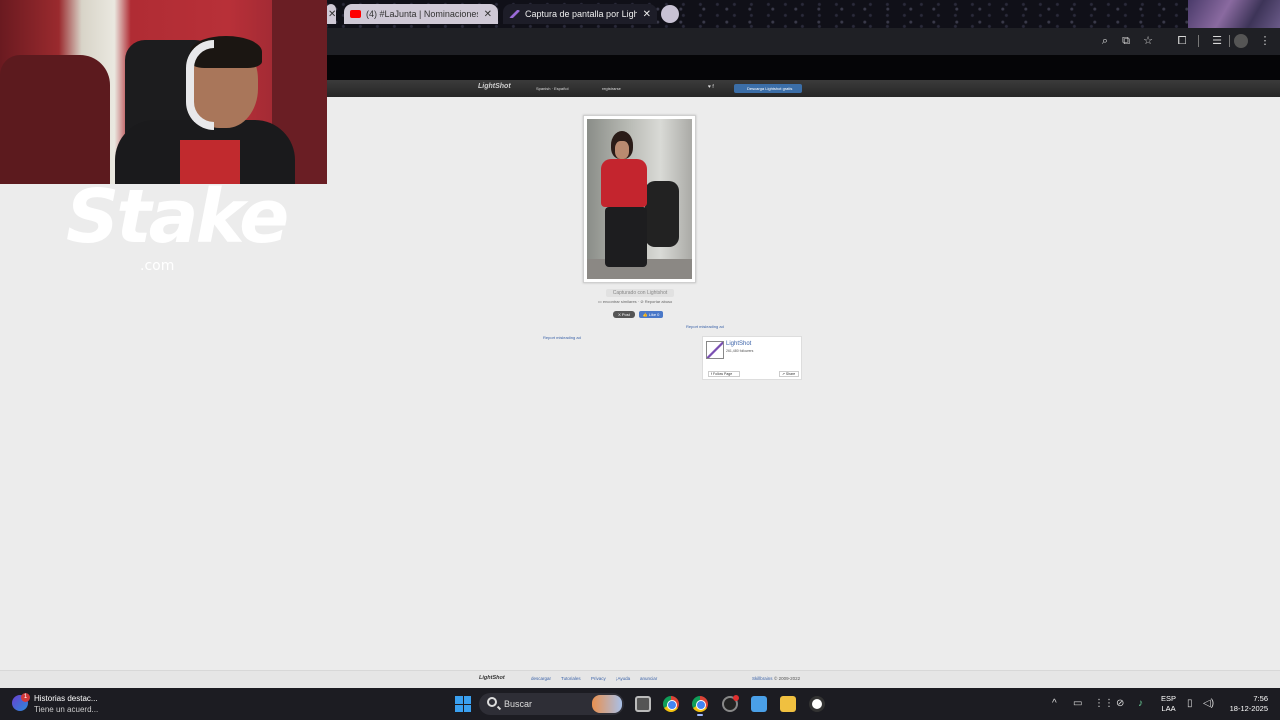 The image size is (1280, 720). I want to click on notification-badge: 1, so click(25, 697).